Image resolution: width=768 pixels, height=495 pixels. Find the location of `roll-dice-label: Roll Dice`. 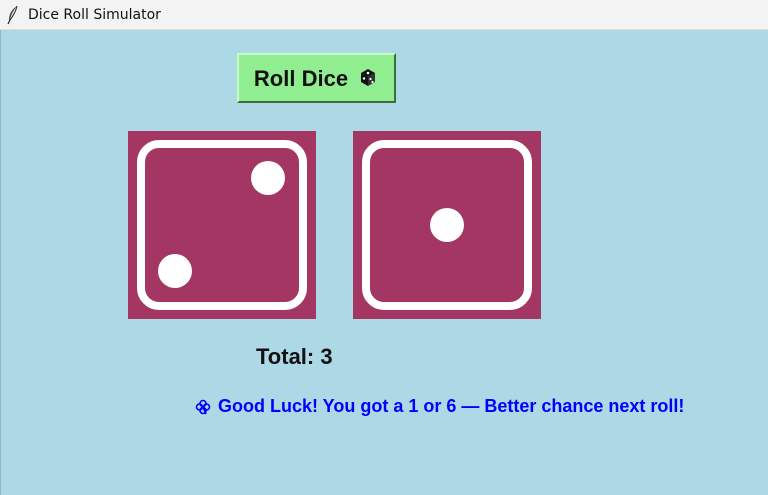

roll-dice-label: Roll Dice is located at coordinates (301, 78).